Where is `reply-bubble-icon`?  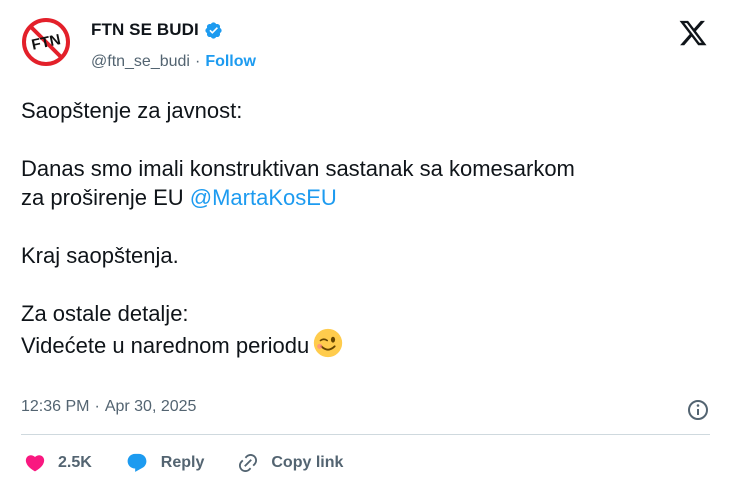
reply-bubble-icon is located at coordinates (137, 462).